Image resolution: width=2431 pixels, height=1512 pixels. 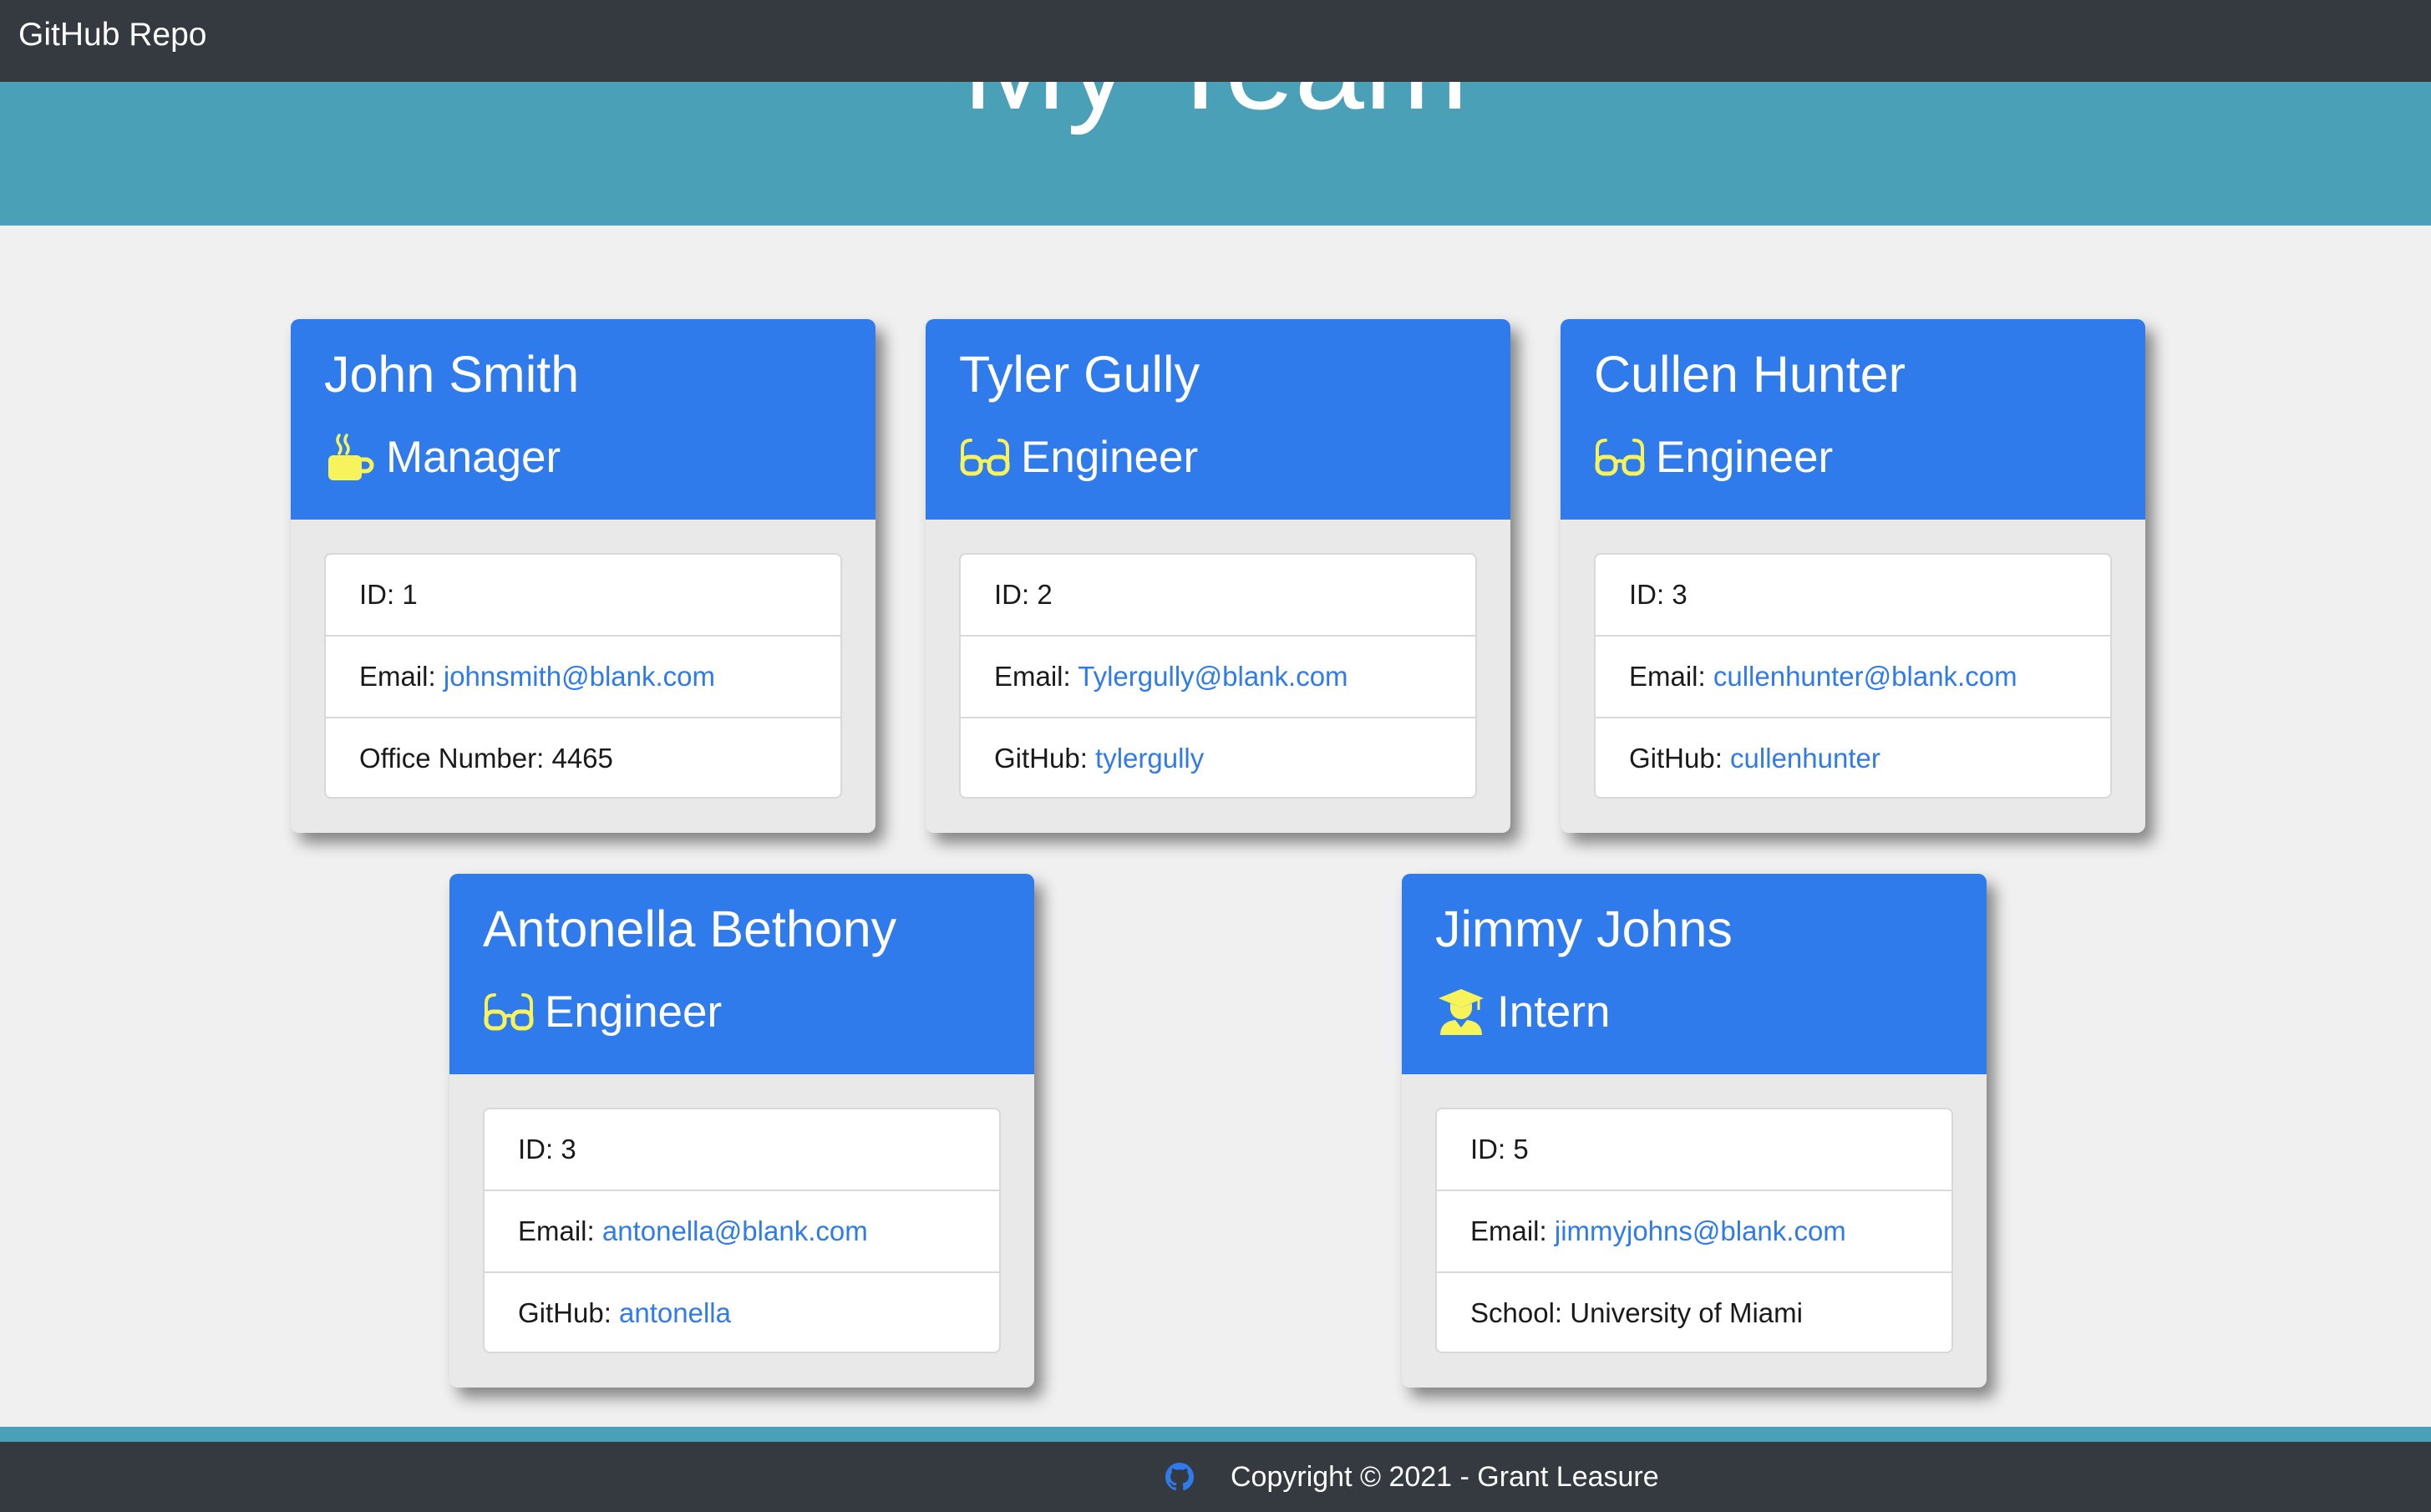 I want to click on card-header: Cullen Hunter Engineer, so click(x=1853, y=419).